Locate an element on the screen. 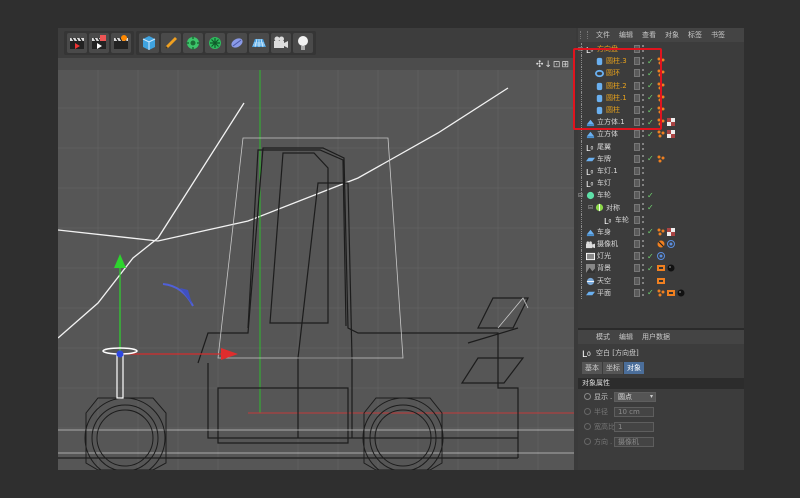 The height and width of the screenshot is (498, 800). radius-input: 10 cm is located at coordinates (634, 411).